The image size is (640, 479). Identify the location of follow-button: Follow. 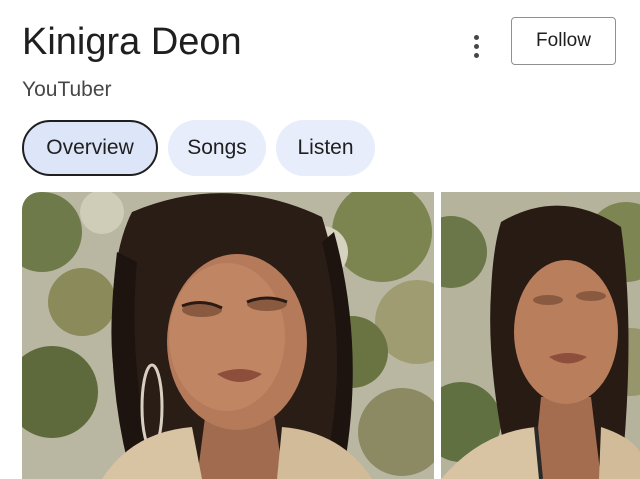
(563, 41).